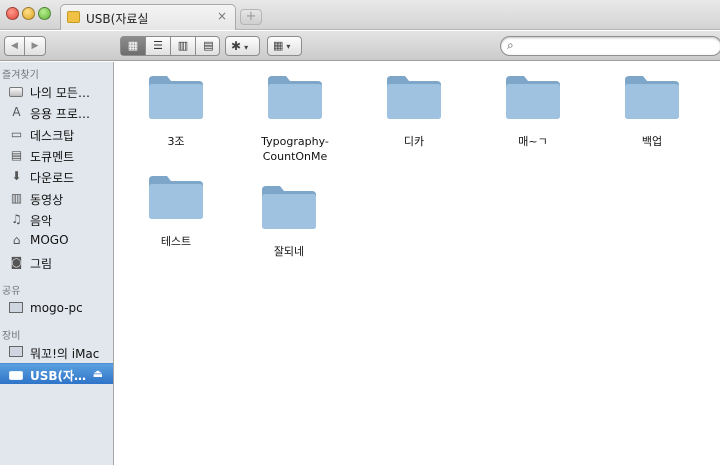 This screenshot has height=465, width=720. What do you see at coordinates (176, 241) in the screenshot?
I see `folder-name: 테스트` at bounding box center [176, 241].